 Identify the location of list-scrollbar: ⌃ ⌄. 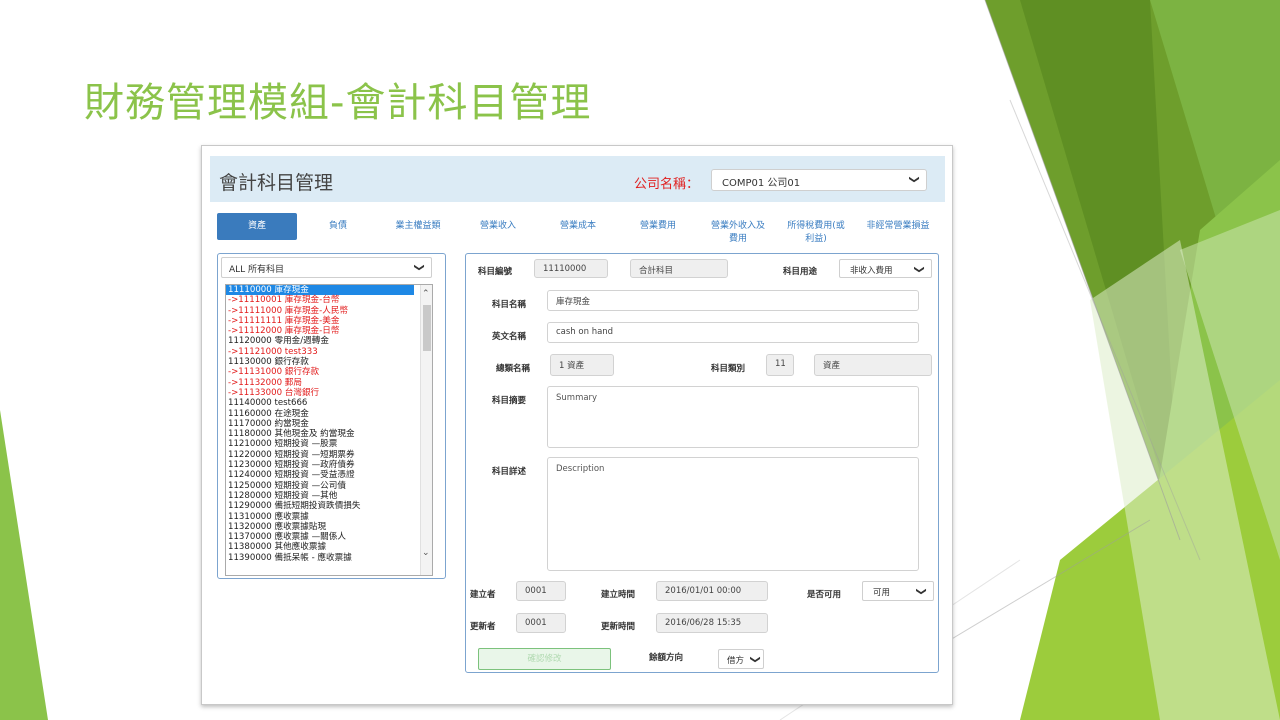
(426, 430).